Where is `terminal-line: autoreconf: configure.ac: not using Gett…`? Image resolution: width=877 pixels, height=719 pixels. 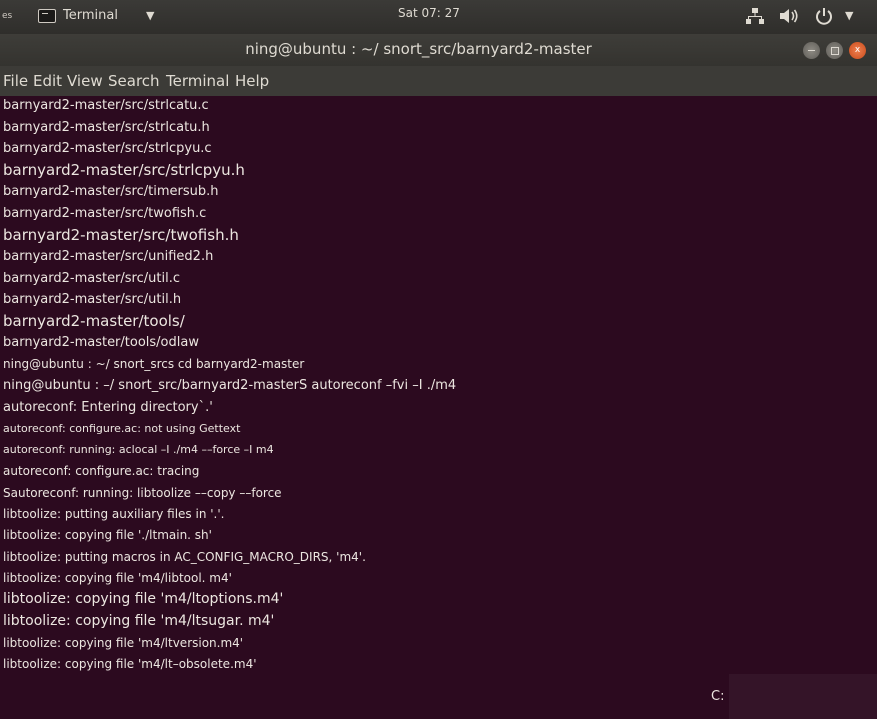
terminal-line: autoreconf: configure.ac: not using Gett… is located at coordinates (122, 428).